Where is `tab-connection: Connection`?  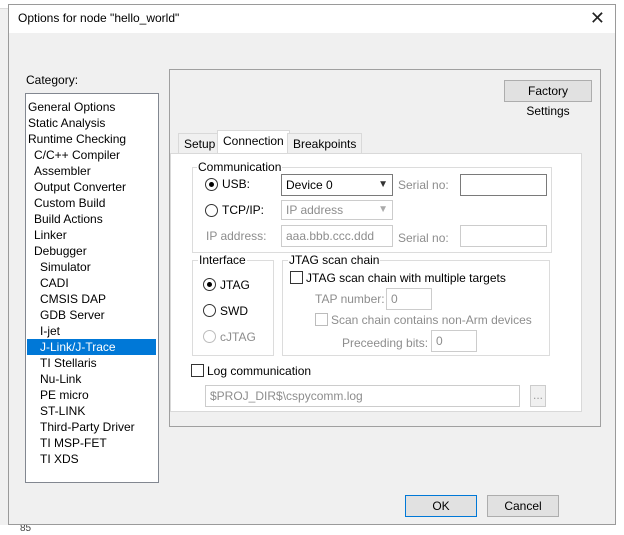 tab-connection: Connection is located at coordinates (253, 142).